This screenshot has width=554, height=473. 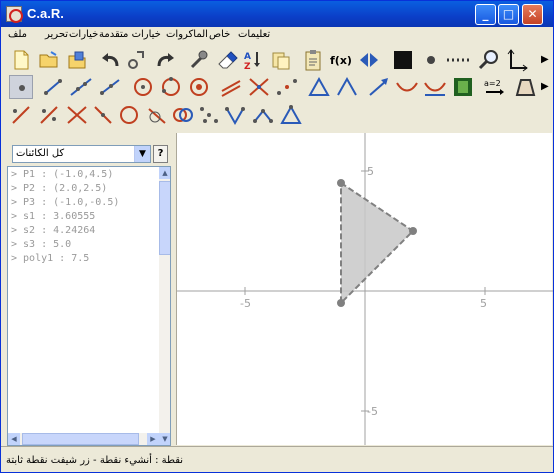 What do you see at coordinates (247, 67) in the screenshot?
I see `svg-text: Z` at bounding box center [247, 67].